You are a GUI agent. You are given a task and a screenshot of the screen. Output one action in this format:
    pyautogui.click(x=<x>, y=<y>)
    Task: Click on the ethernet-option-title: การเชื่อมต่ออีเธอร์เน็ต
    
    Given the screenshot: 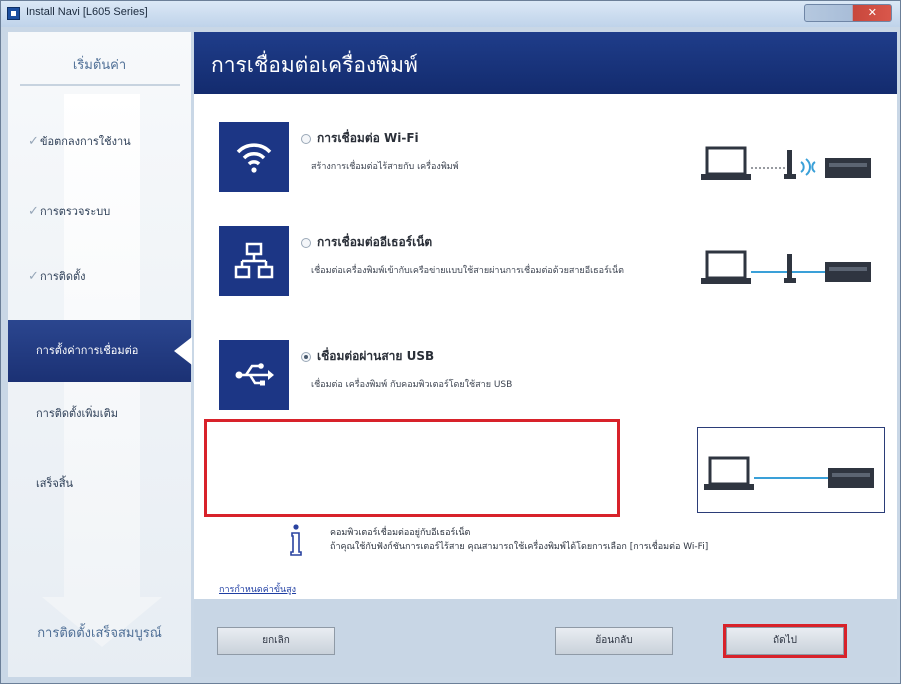 What is the action you would take?
    pyautogui.click(x=375, y=242)
    